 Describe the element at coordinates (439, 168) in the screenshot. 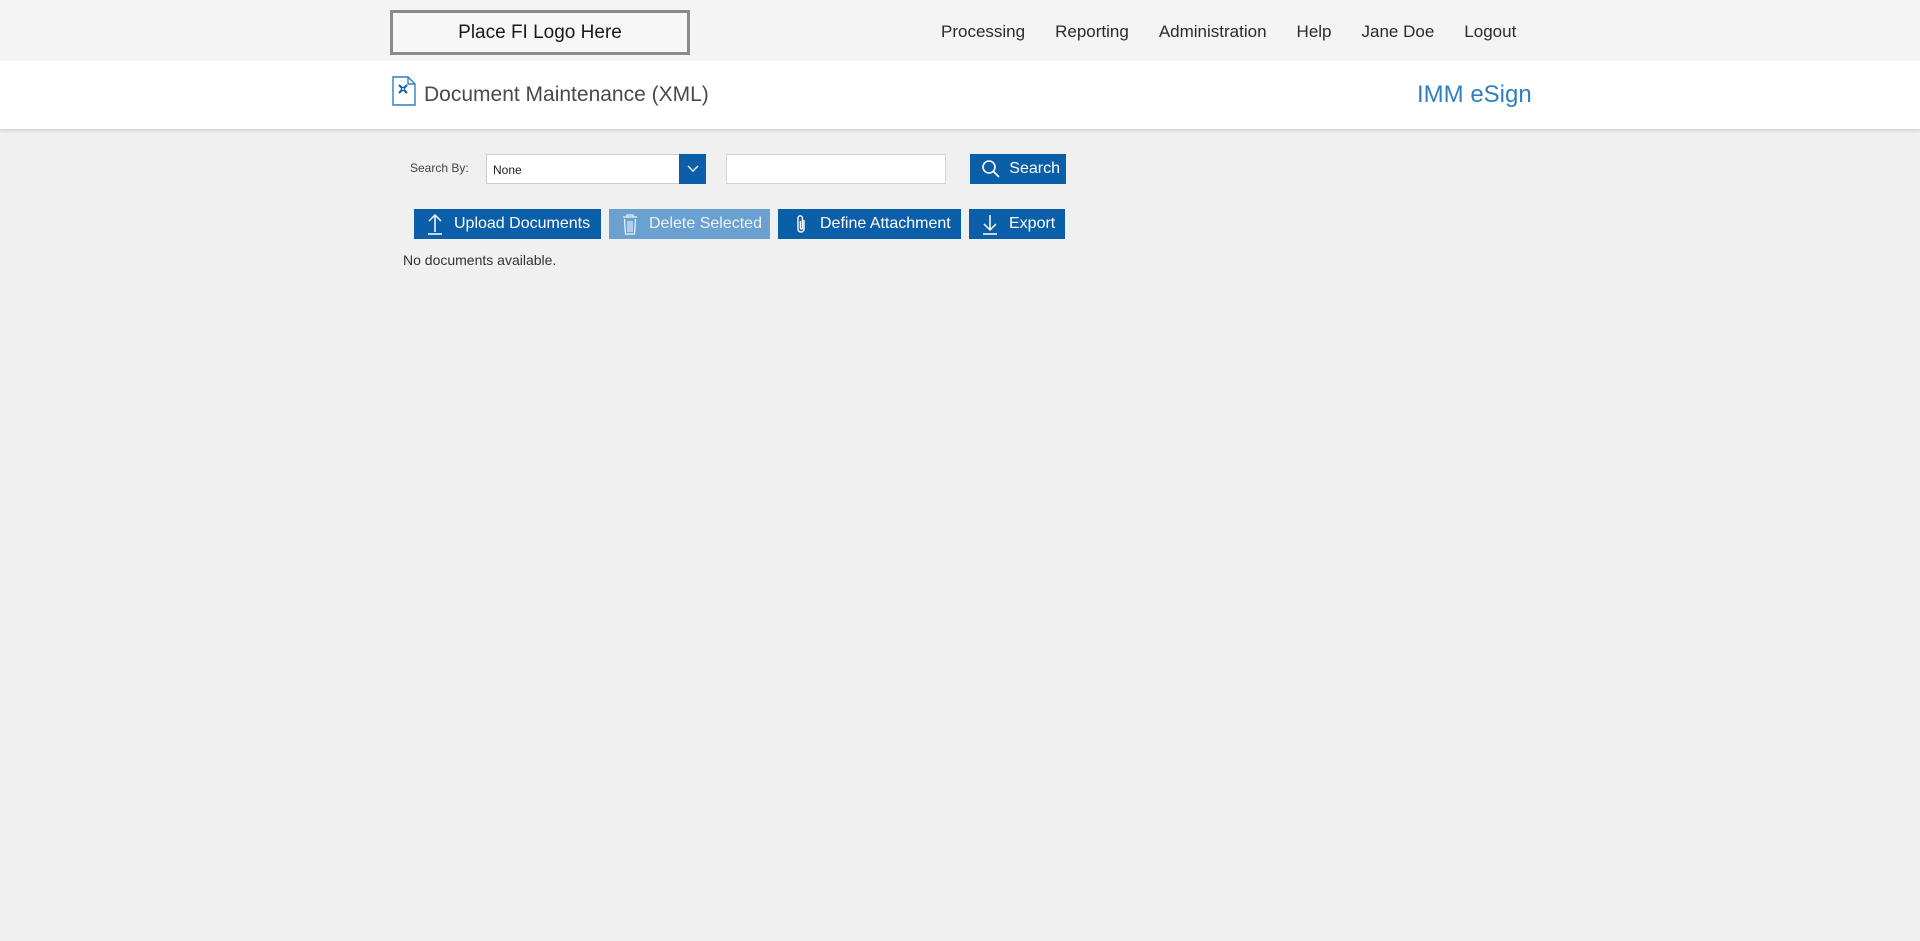

I see `search-by-label: Search By:` at that location.